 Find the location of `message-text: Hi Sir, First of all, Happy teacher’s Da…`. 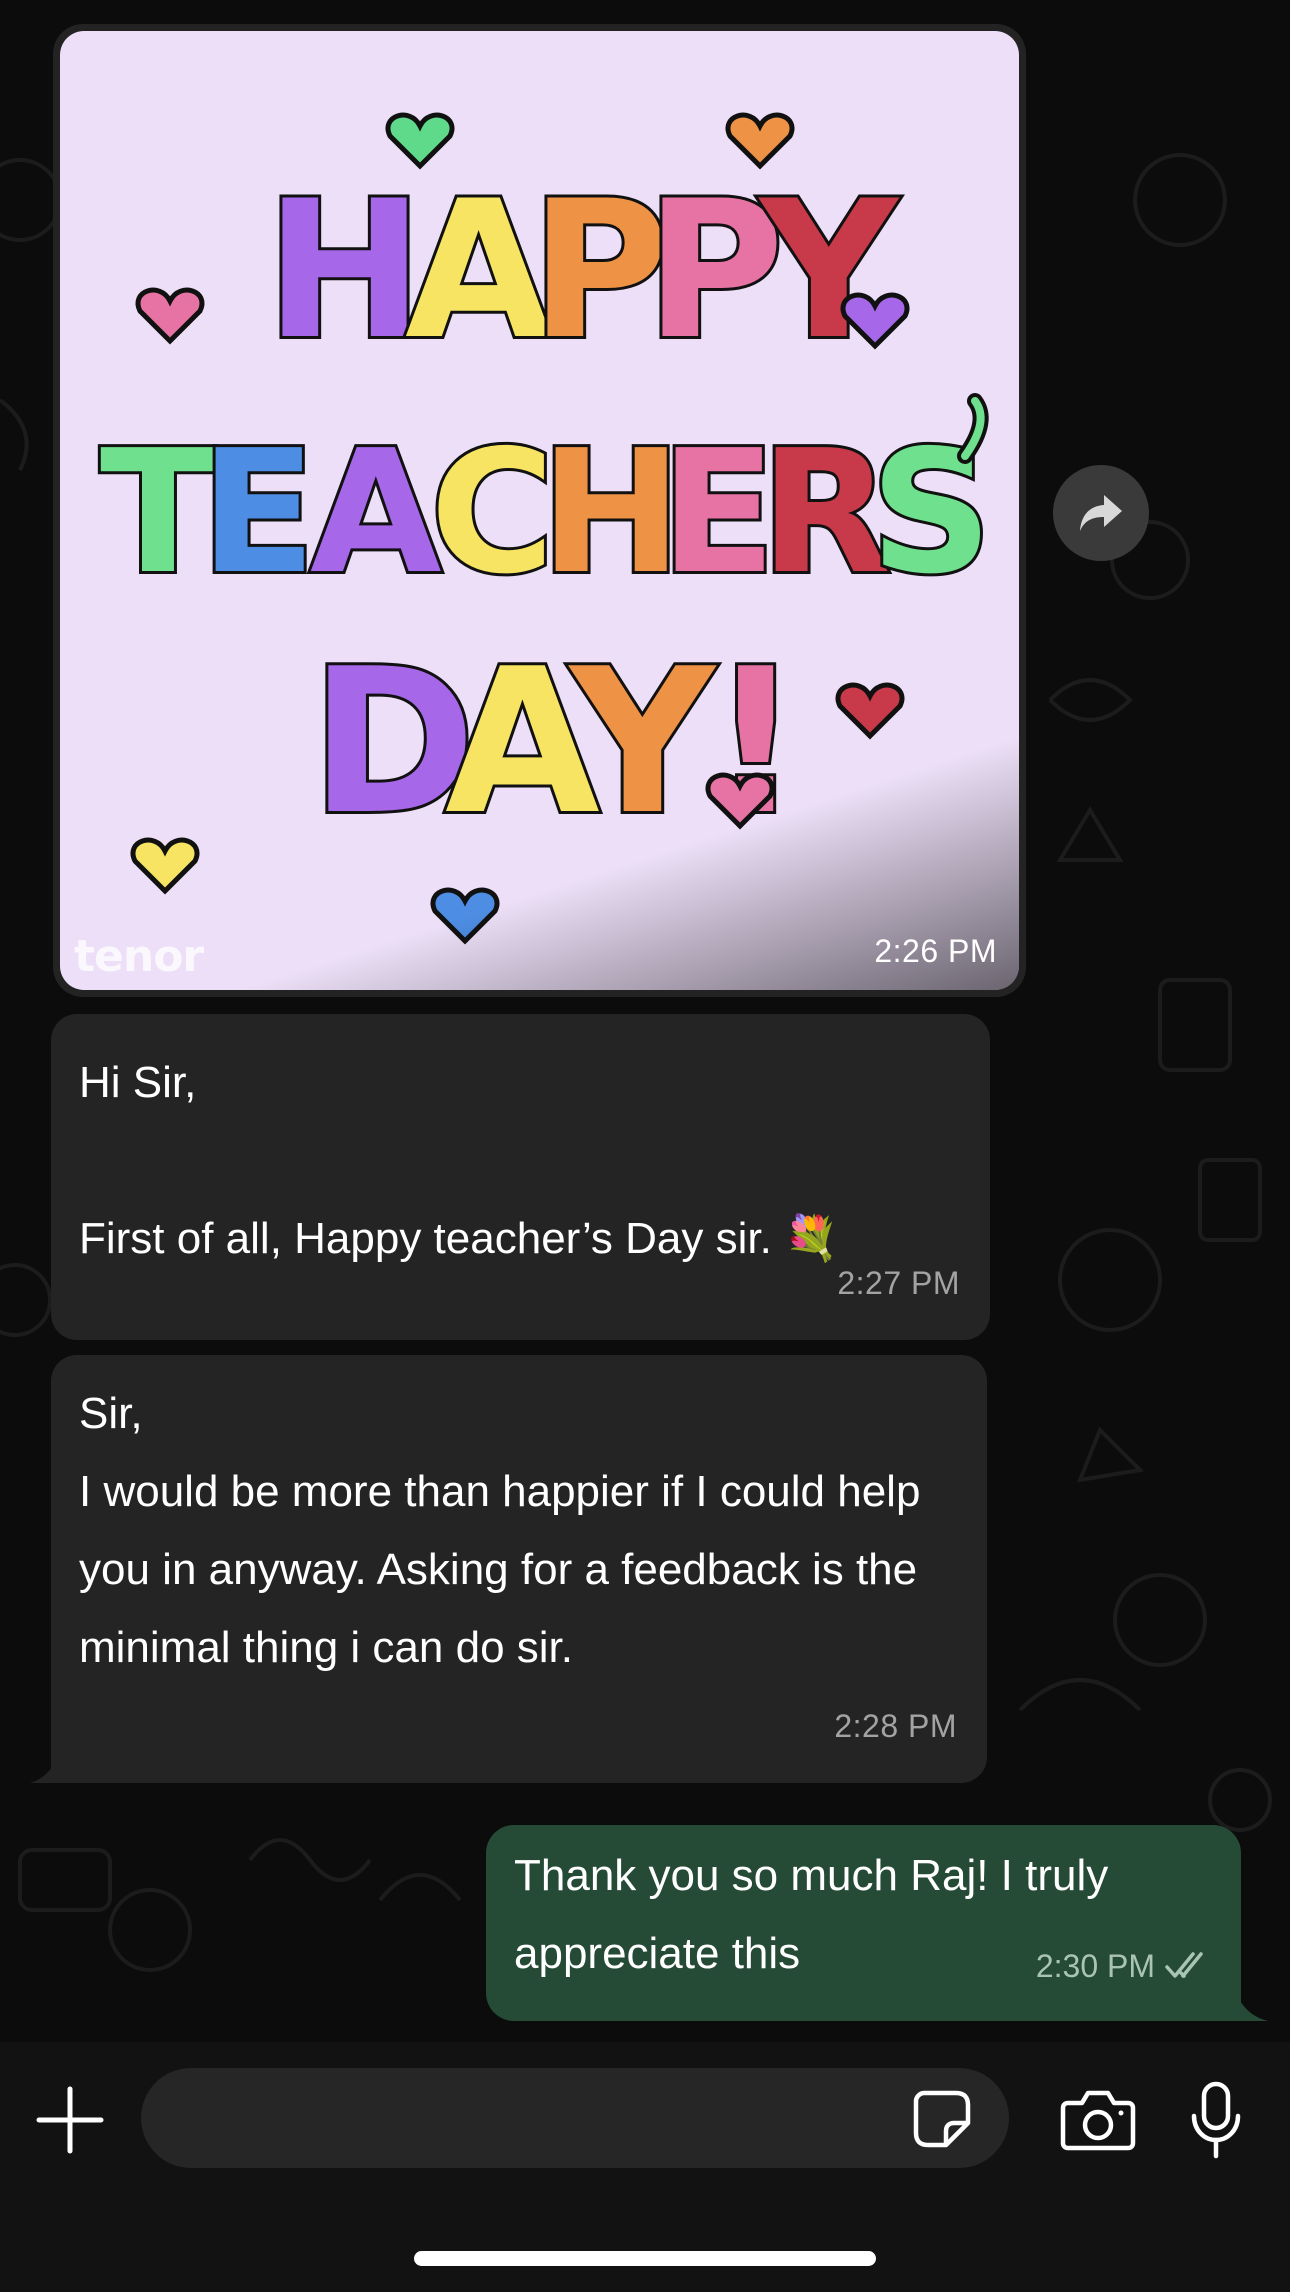

message-text: Hi Sir, First of all, Happy teacher’s Da… is located at coordinates (459, 1160).